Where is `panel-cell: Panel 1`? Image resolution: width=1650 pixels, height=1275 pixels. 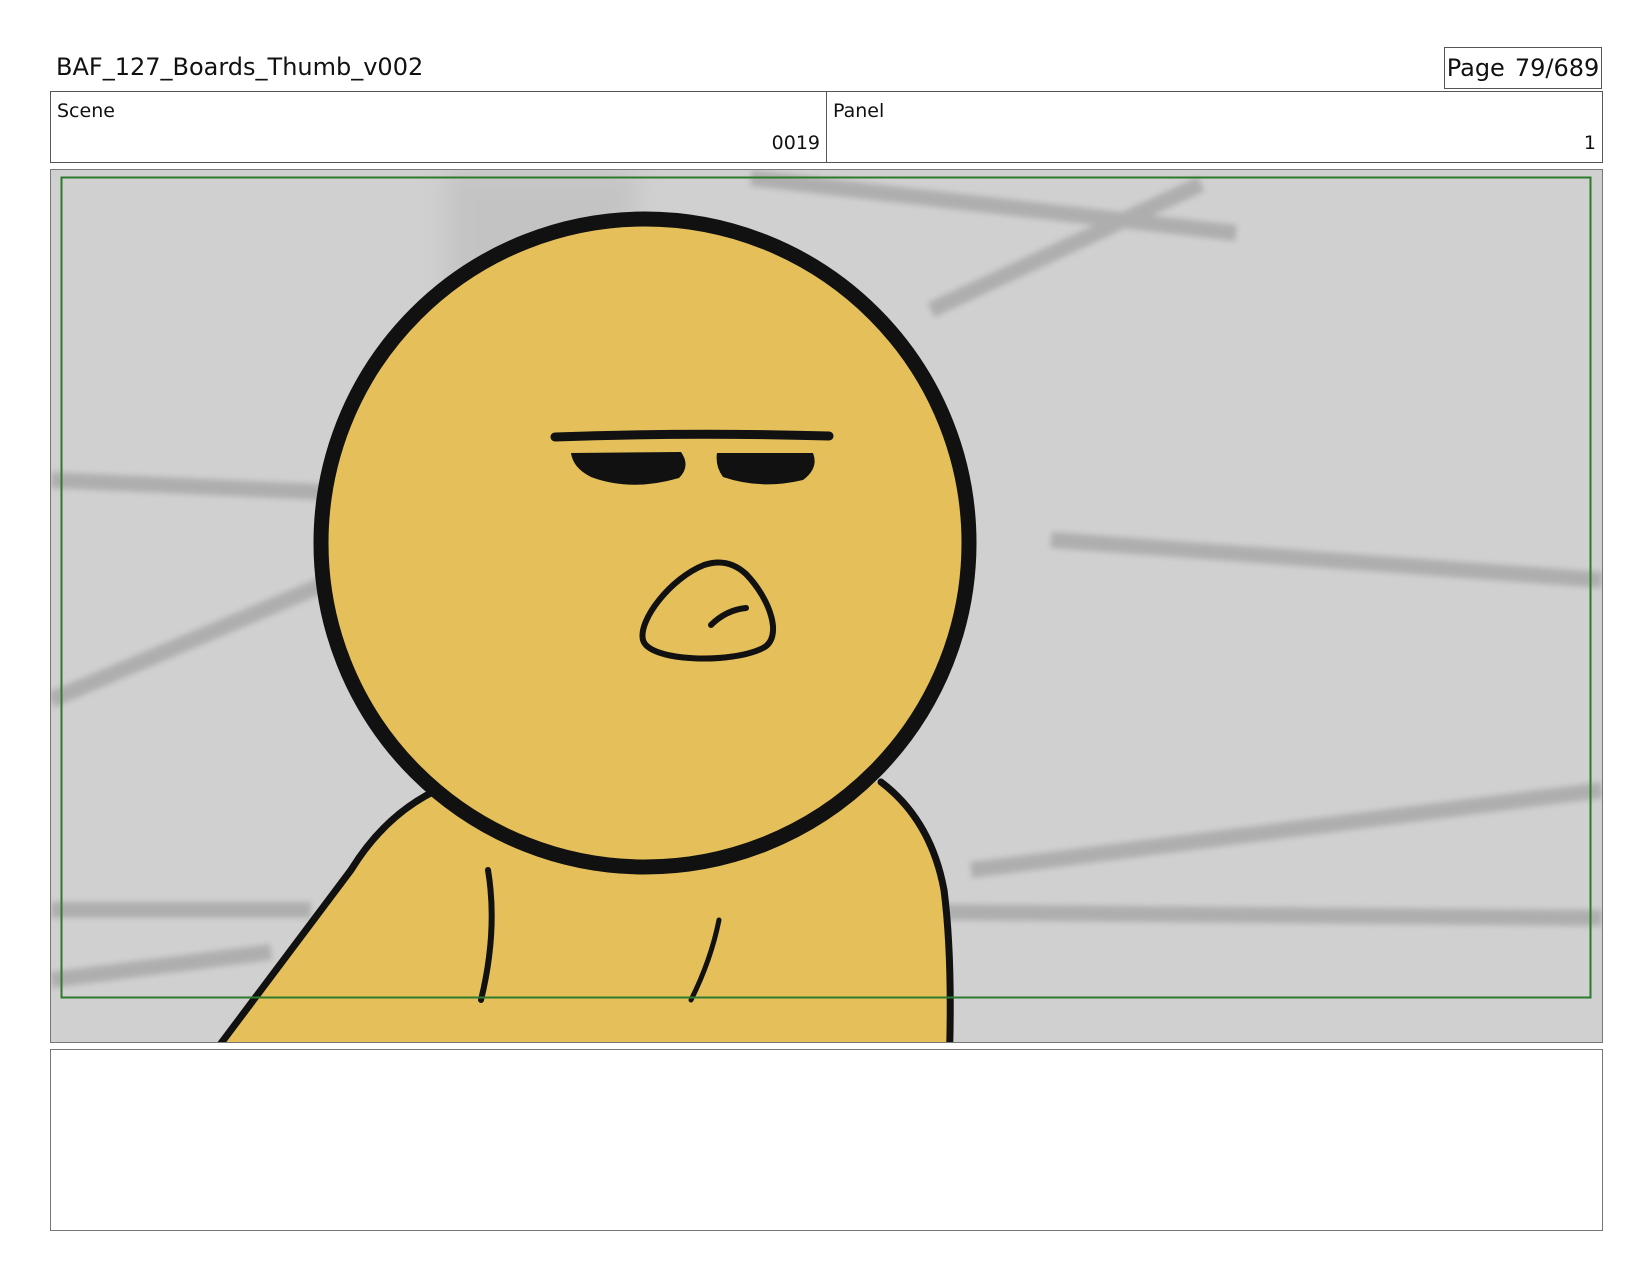 panel-cell: Panel 1 is located at coordinates (1214, 127).